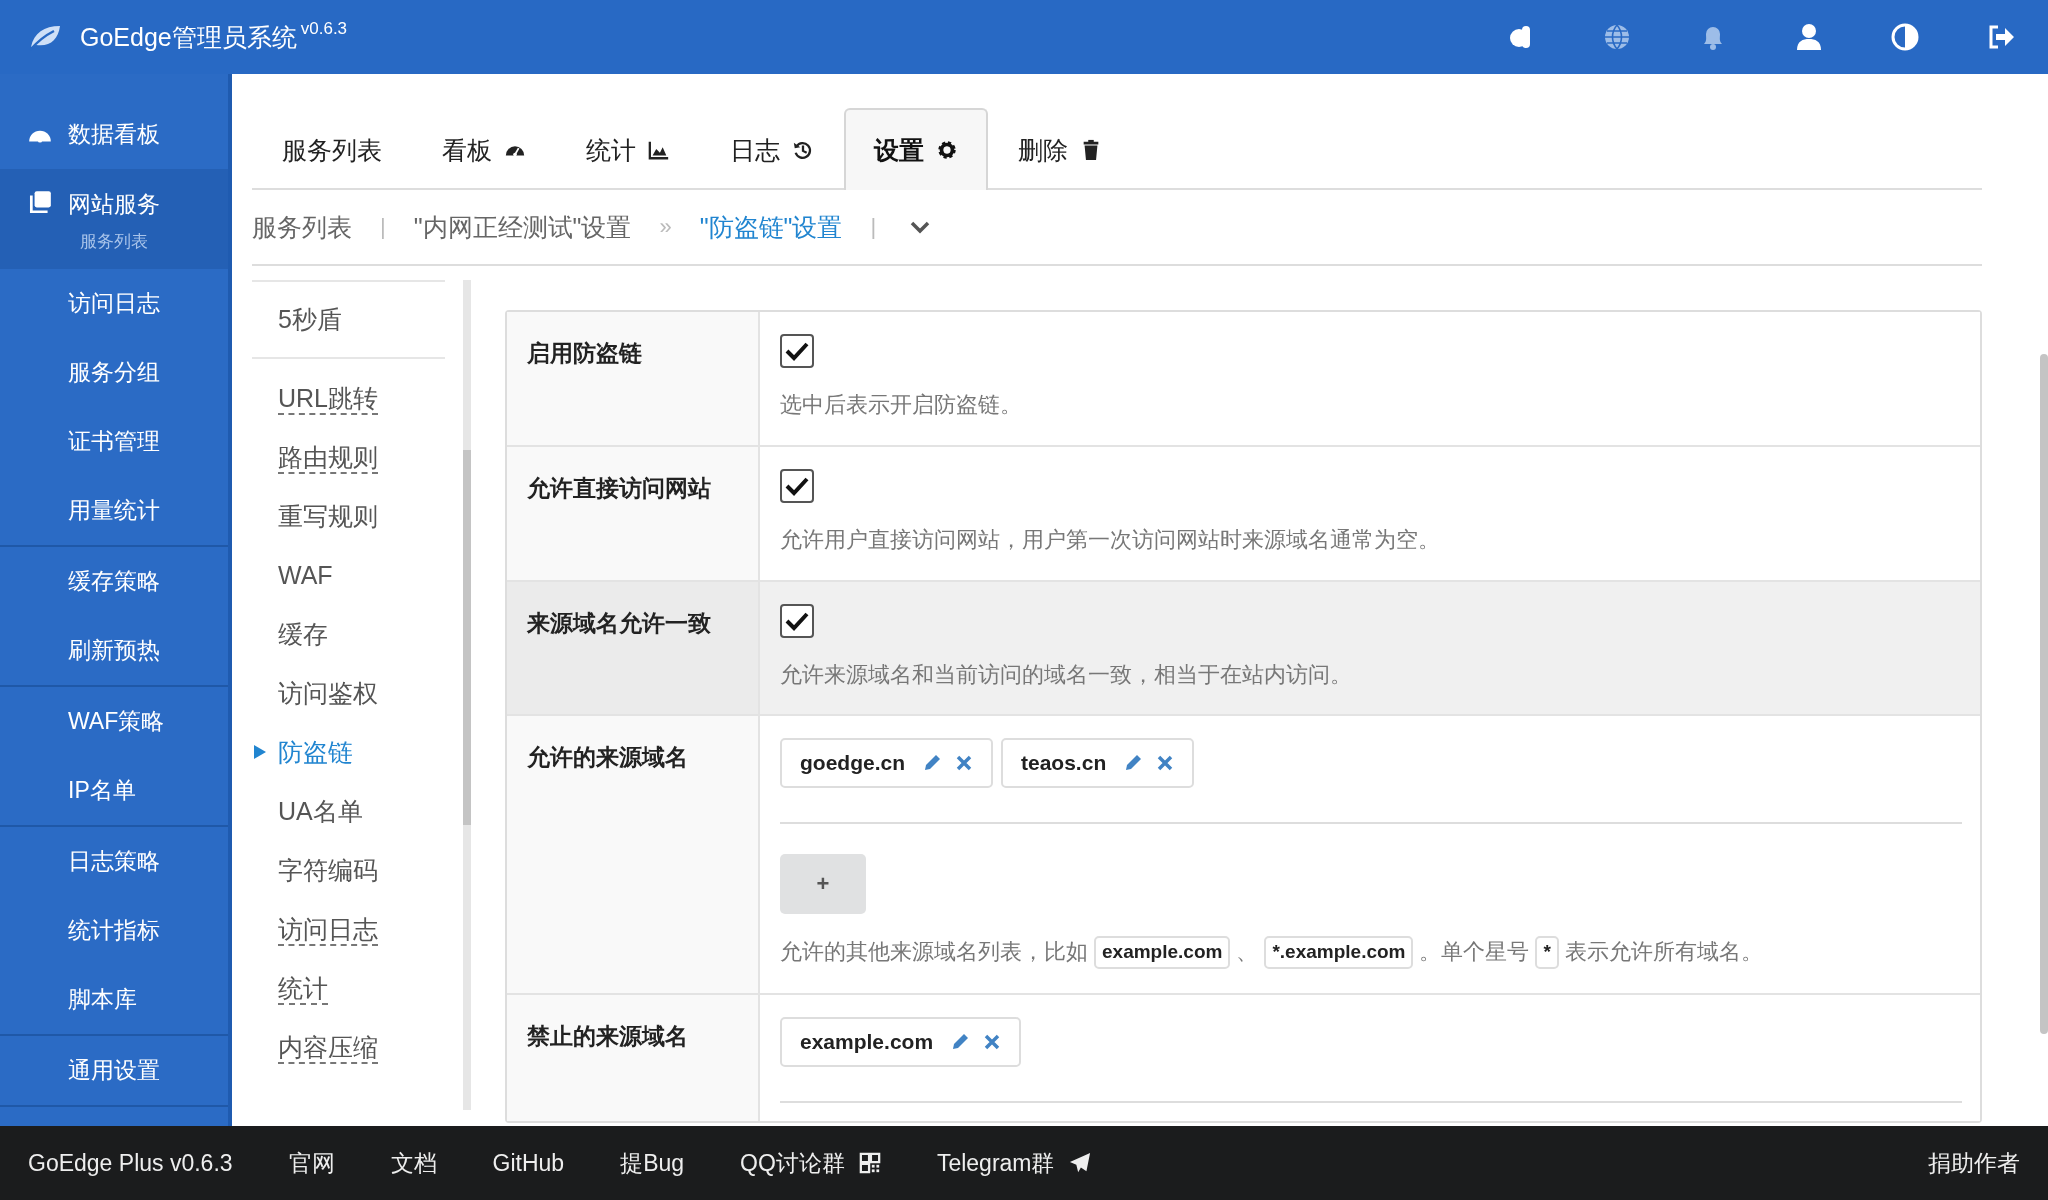 This screenshot has width=2048, height=1200. Describe the element at coordinates (305, 575) in the screenshot. I see `submenu-item: WAF` at that location.